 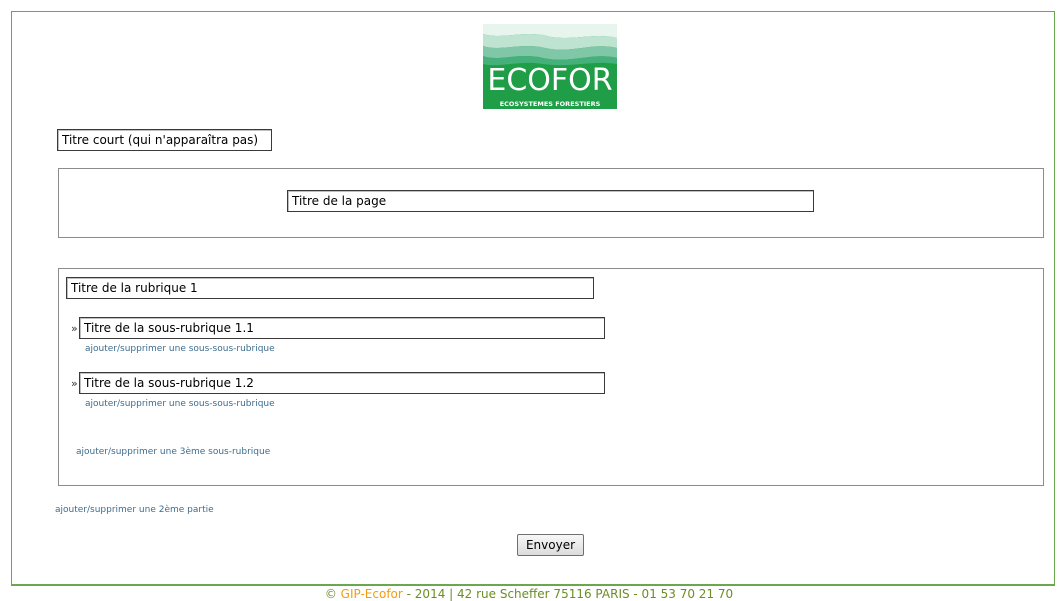 What do you see at coordinates (550, 201) in the screenshot?
I see `page-title-input` at bounding box center [550, 201].